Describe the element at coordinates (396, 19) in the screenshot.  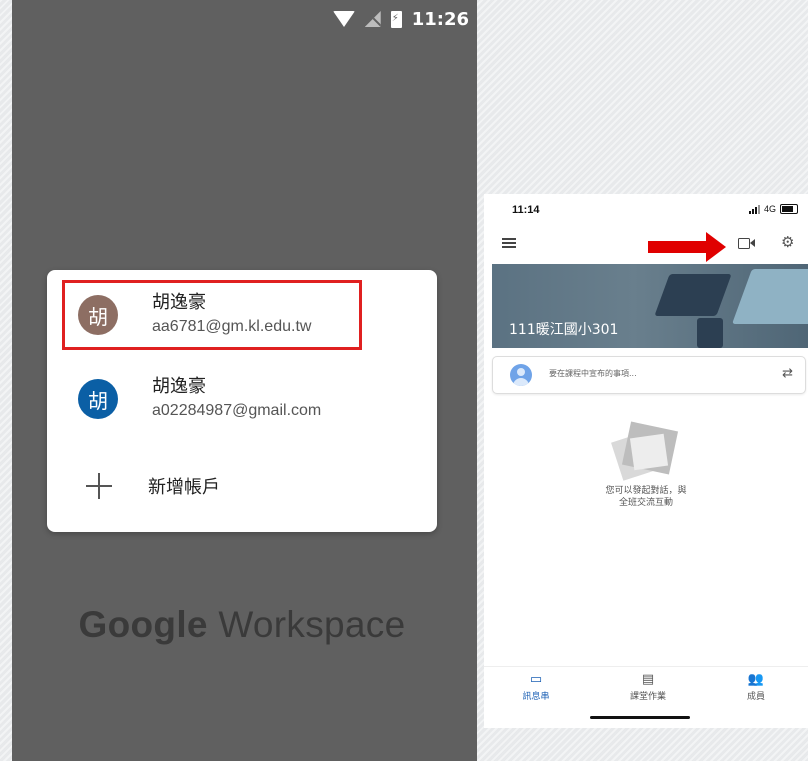
I see `battery-charging-icon` at that location.